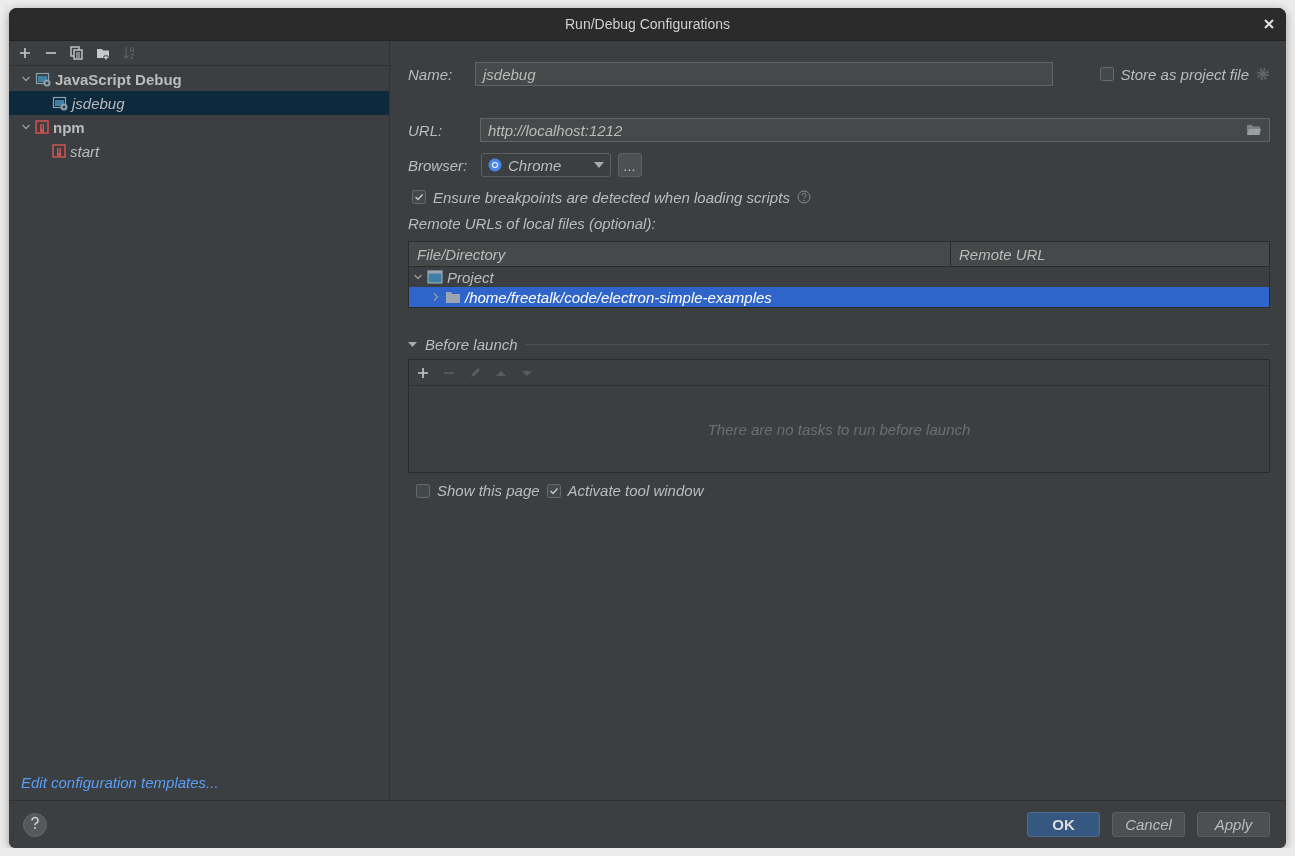 Image resolution: width=1295 pixels, height=856 pixels. What do you see at coordinates (199, 127) in the screenshot?
I see `tree-item: npm` at bounding box center [199, 127].